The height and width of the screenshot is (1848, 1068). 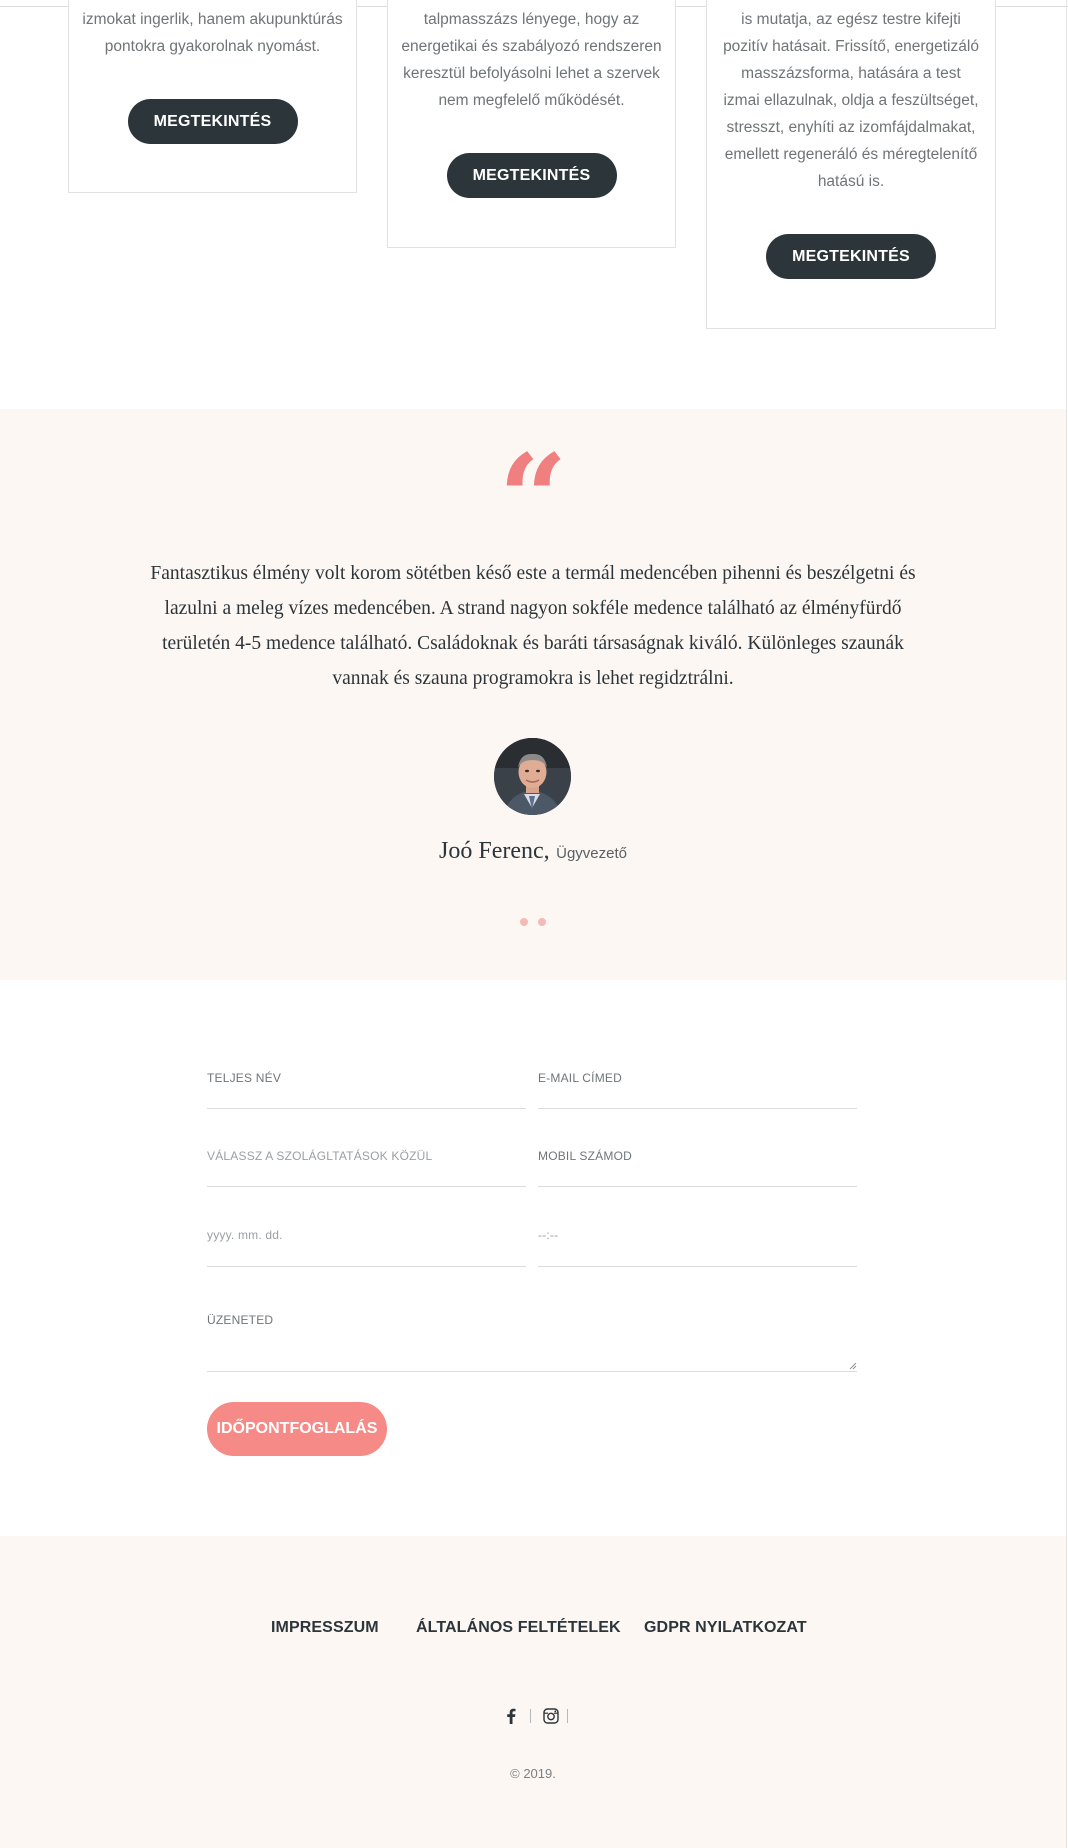 What do you see at coordinates (580, 1078) in the screenshot?
I see `email-label: E-MAIL CÍMED` at bounding box center [580, 1078].